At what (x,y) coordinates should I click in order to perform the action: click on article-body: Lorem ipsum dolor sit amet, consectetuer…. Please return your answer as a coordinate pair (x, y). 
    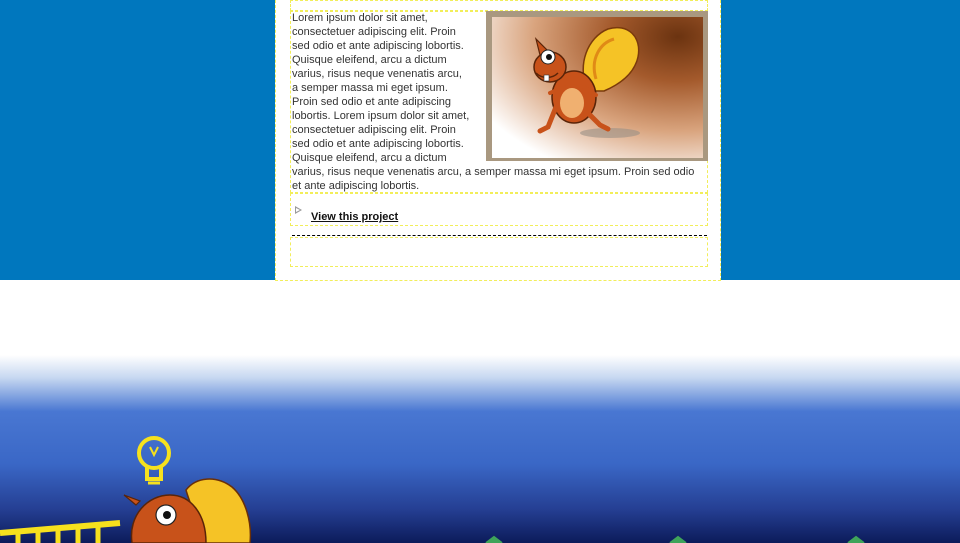
    Looking at the image, I should click on (500, 102).